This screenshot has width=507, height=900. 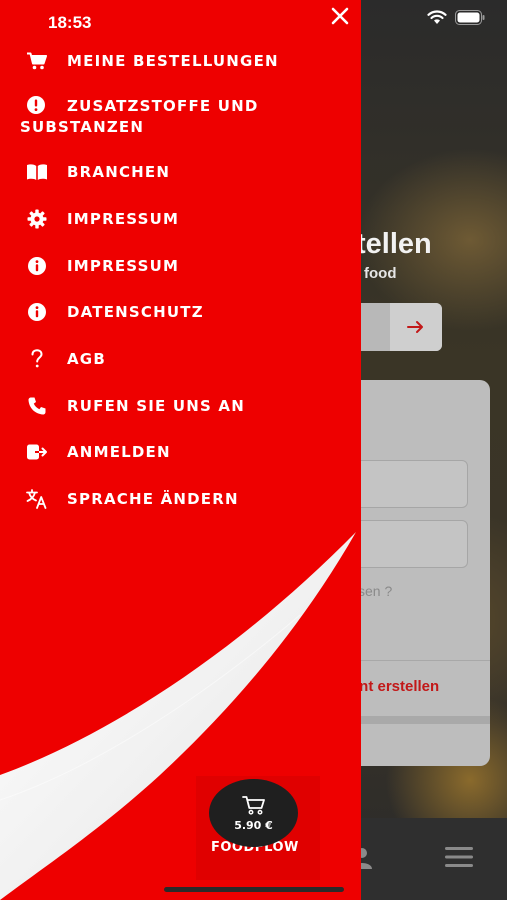 I want to click on menu-item-label: AGB, so click(x=86, y=359).